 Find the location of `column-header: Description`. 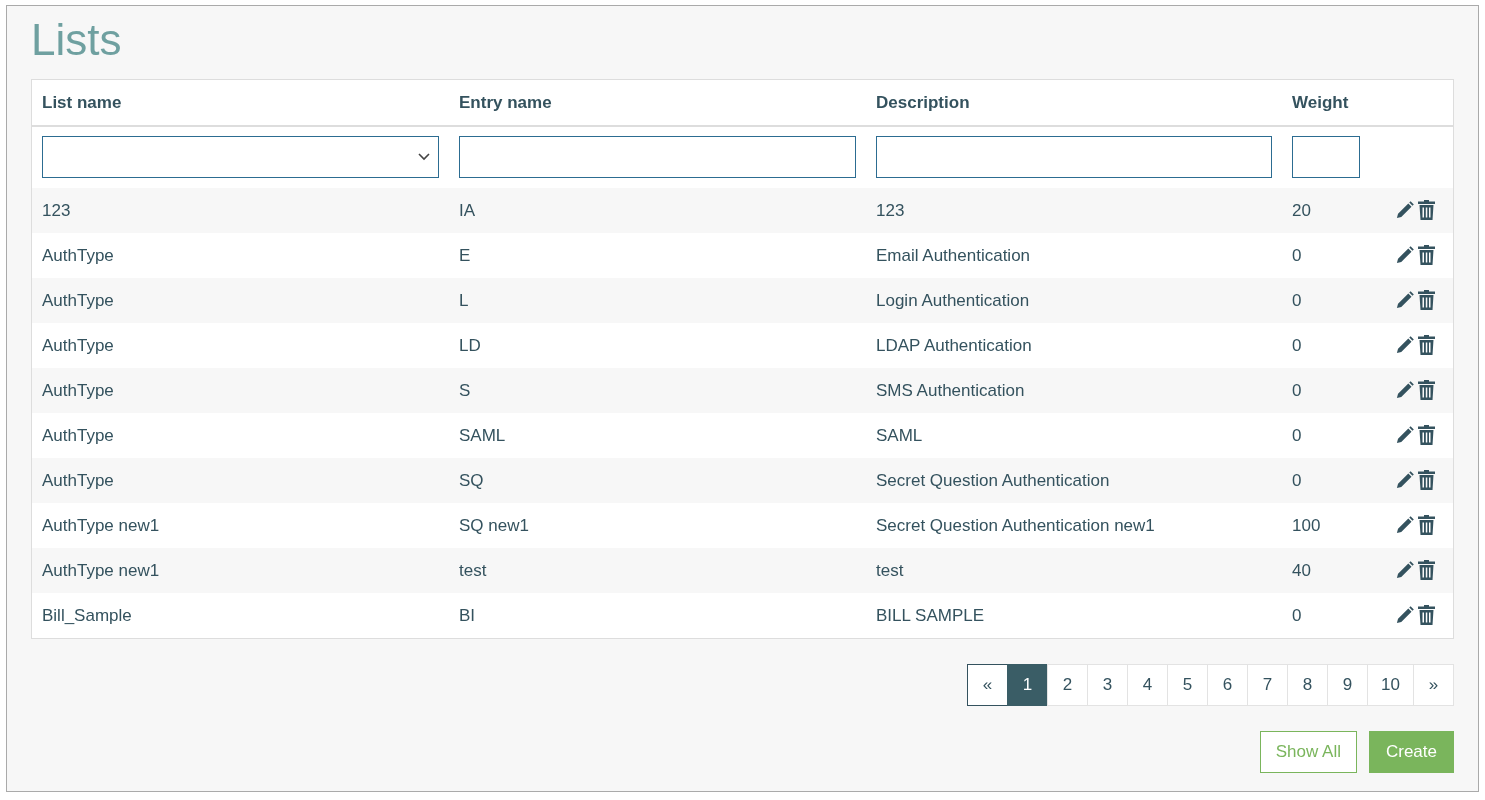

column-header: Description is located at coordinates (923, 102).